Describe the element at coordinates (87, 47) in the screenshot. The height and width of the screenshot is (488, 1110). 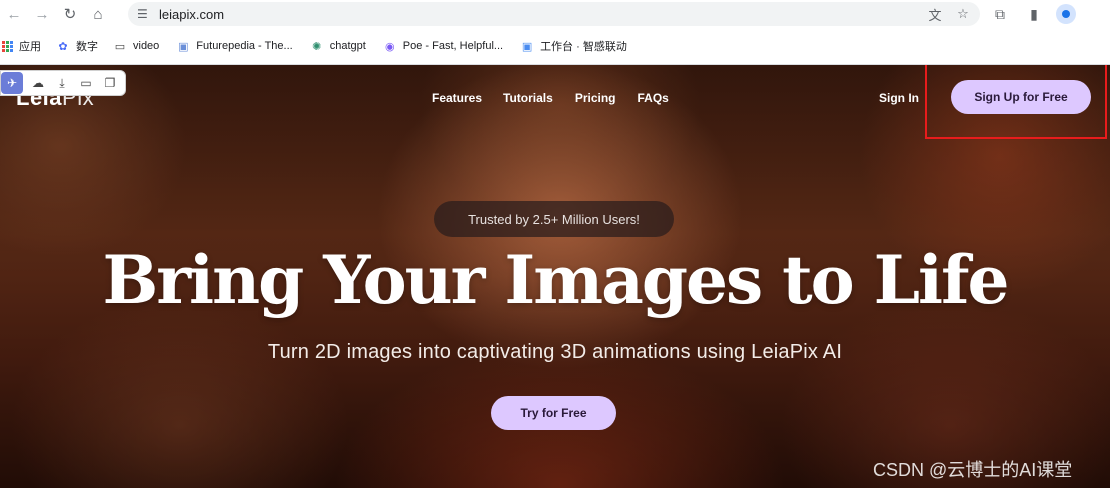
I see `bookmark-label: 数字` at that location.